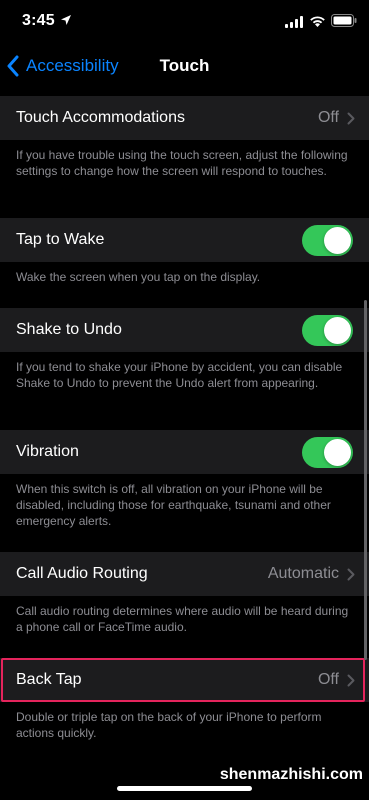  I want to click on page-title: Touch, so click(184, 65).